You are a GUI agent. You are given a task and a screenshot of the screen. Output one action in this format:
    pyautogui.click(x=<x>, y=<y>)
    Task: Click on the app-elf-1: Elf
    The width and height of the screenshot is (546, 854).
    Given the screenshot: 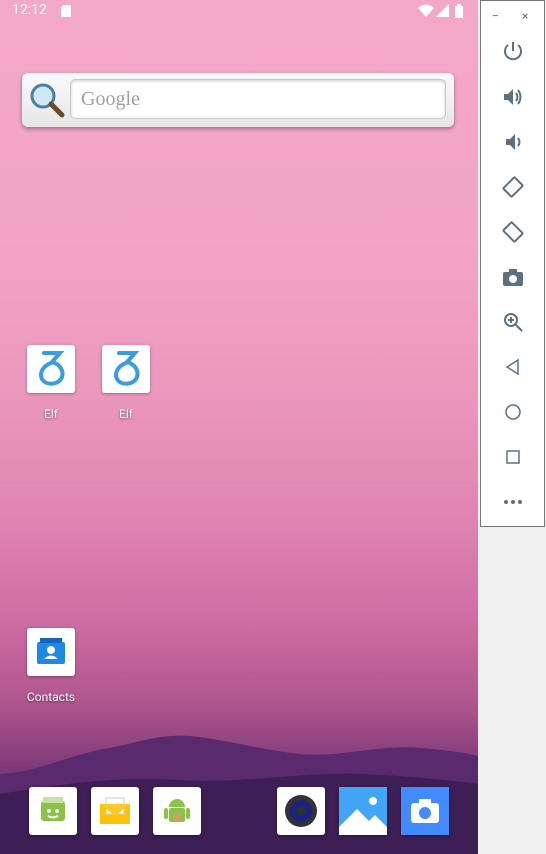 What is the action you would take?
    pyautogui.click(x=51, y=383)
    